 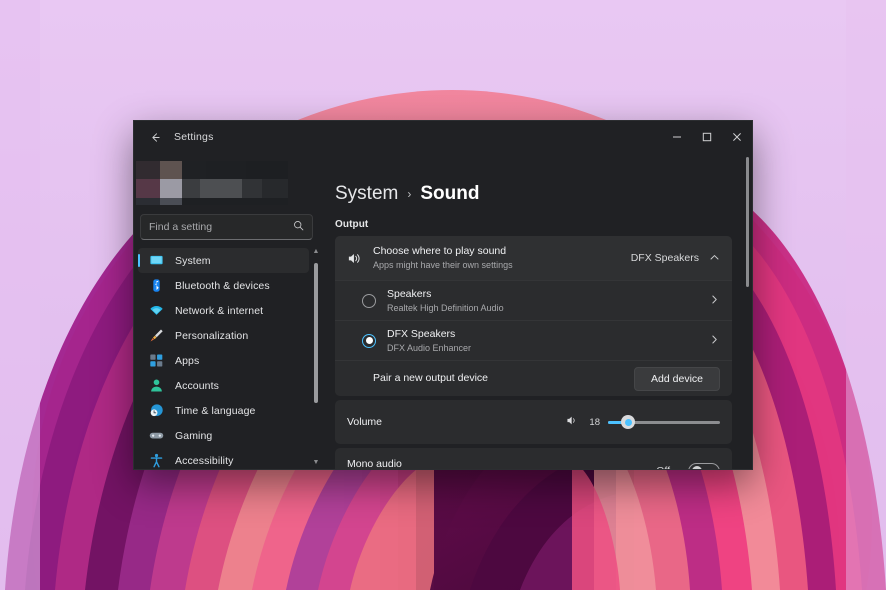 I want to click on arrow-left-icon, so click(x=155, y=137).